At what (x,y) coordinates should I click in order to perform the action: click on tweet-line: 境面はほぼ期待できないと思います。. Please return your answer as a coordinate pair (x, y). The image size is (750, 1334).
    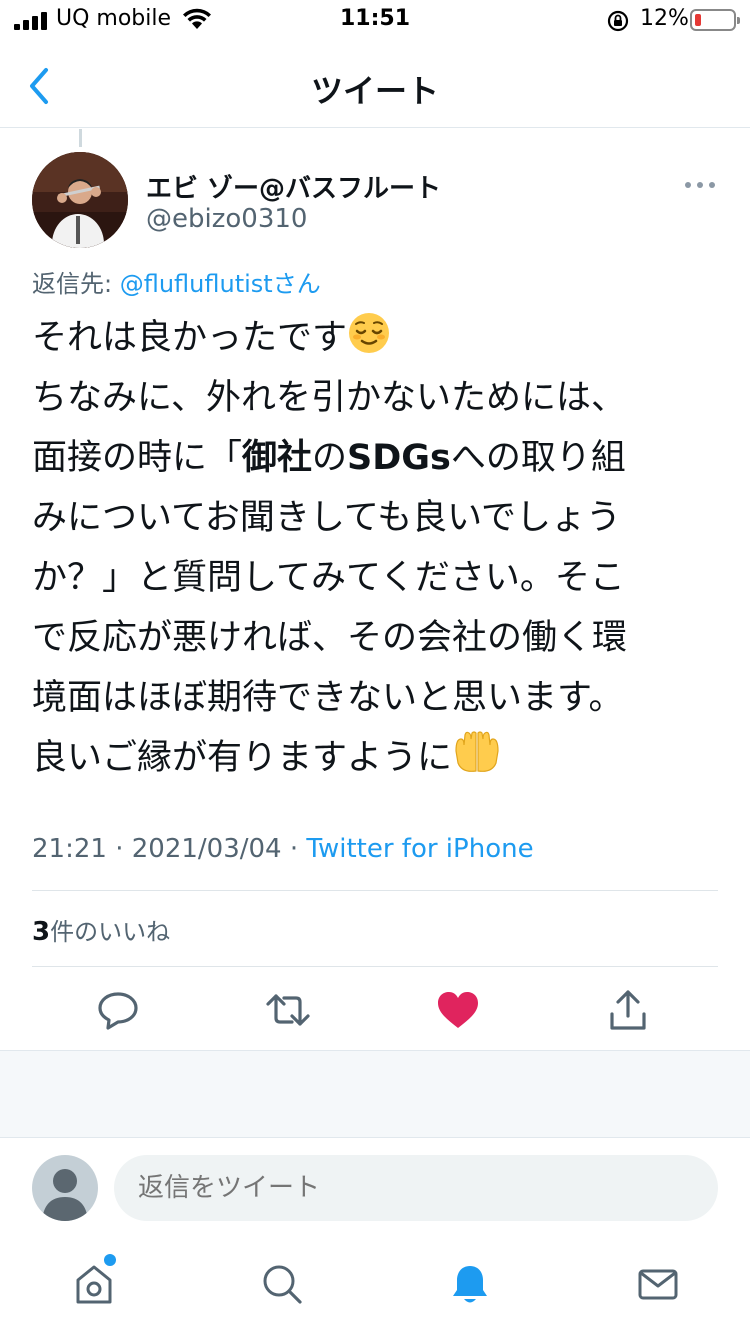
    Looking at the image, I should click on (328, 698).